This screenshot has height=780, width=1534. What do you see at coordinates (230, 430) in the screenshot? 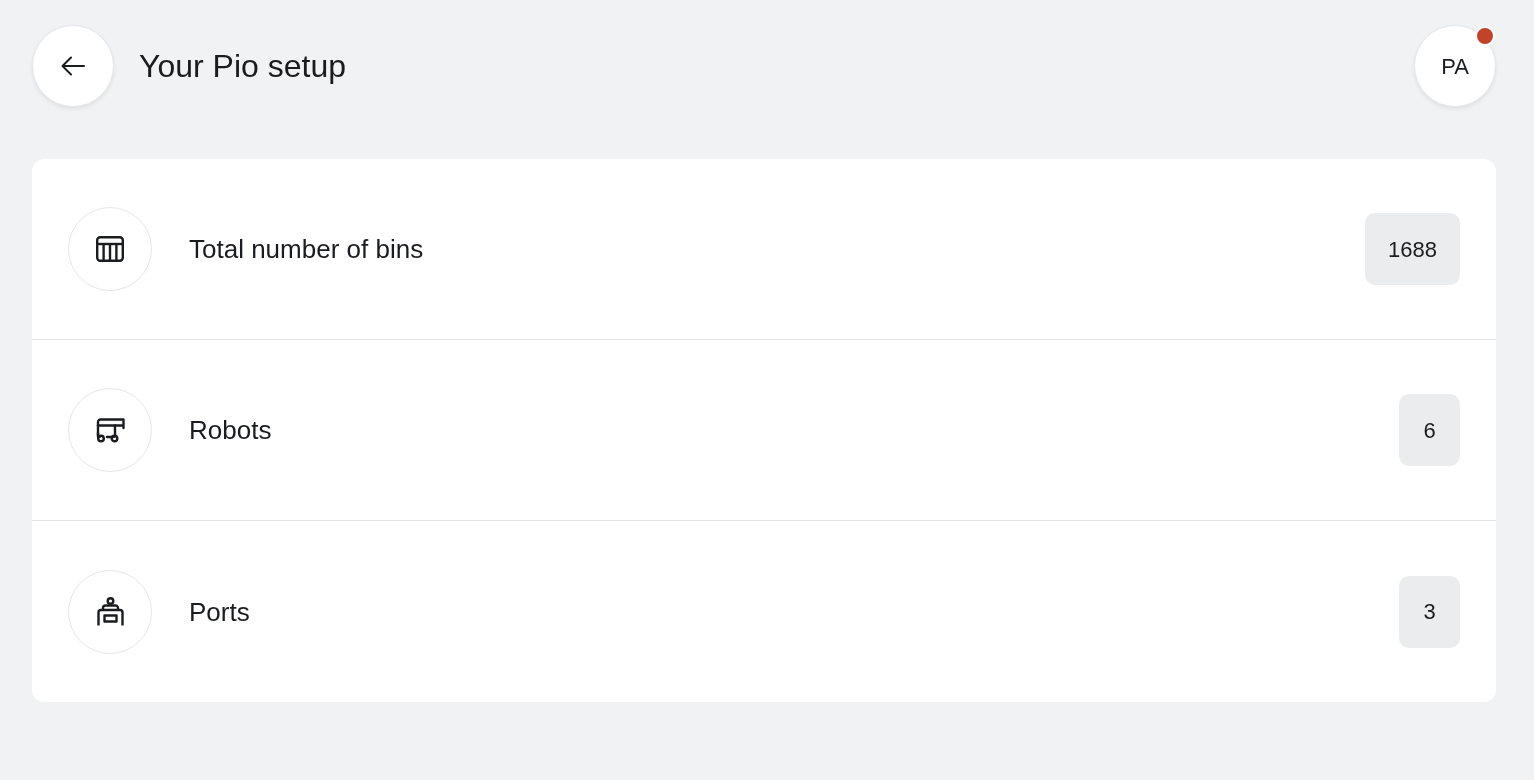
I see `item-label: Robots` at bounding box center [230, 430].